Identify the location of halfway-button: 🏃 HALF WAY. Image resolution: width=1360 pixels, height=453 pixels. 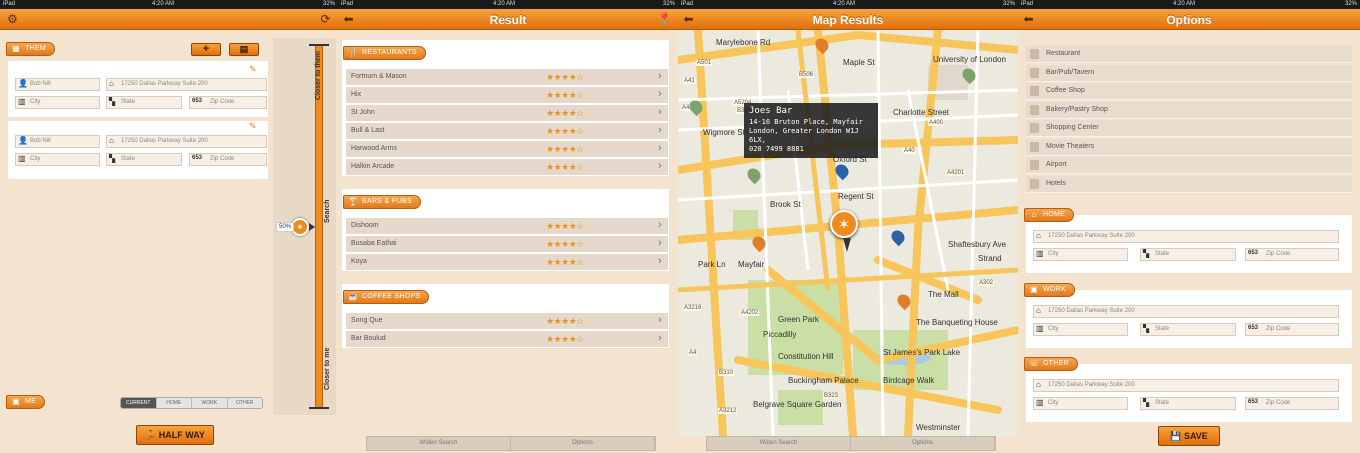
(175, 435).